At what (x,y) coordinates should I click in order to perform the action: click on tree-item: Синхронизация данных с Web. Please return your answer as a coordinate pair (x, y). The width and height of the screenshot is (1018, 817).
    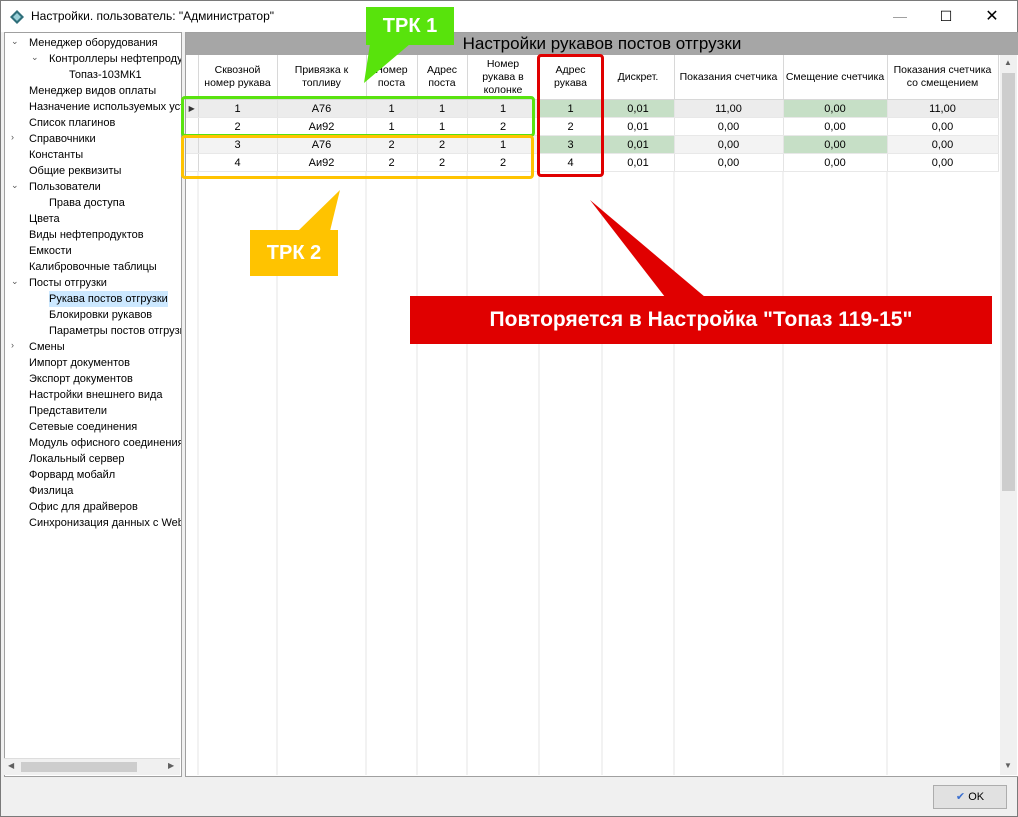
    Looking at the image, I should click on (105, 523).